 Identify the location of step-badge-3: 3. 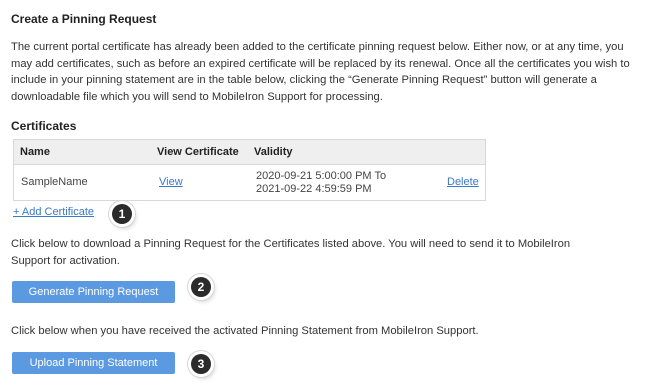
(201, 364).